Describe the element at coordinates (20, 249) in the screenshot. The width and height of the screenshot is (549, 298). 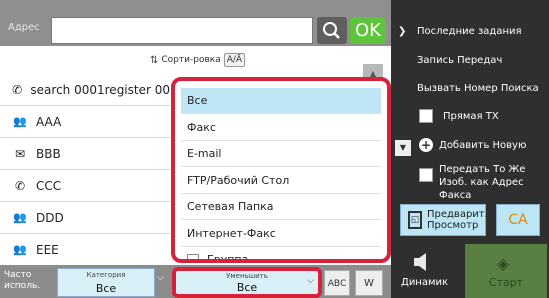
I see `group-red-icon: 👥` at that location.